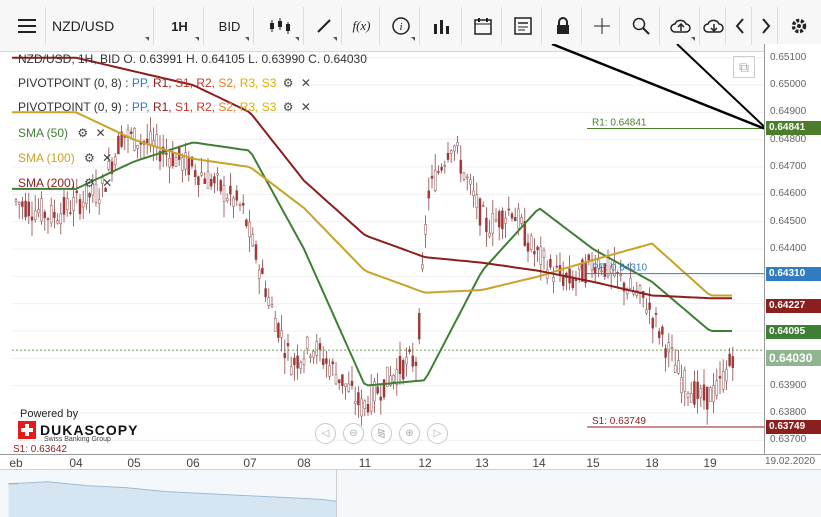 This screenshot has height=517, width=821. Describe the element at coordinates (250, 83) in the screenshot. I see `r3-label: R3,` at that location.